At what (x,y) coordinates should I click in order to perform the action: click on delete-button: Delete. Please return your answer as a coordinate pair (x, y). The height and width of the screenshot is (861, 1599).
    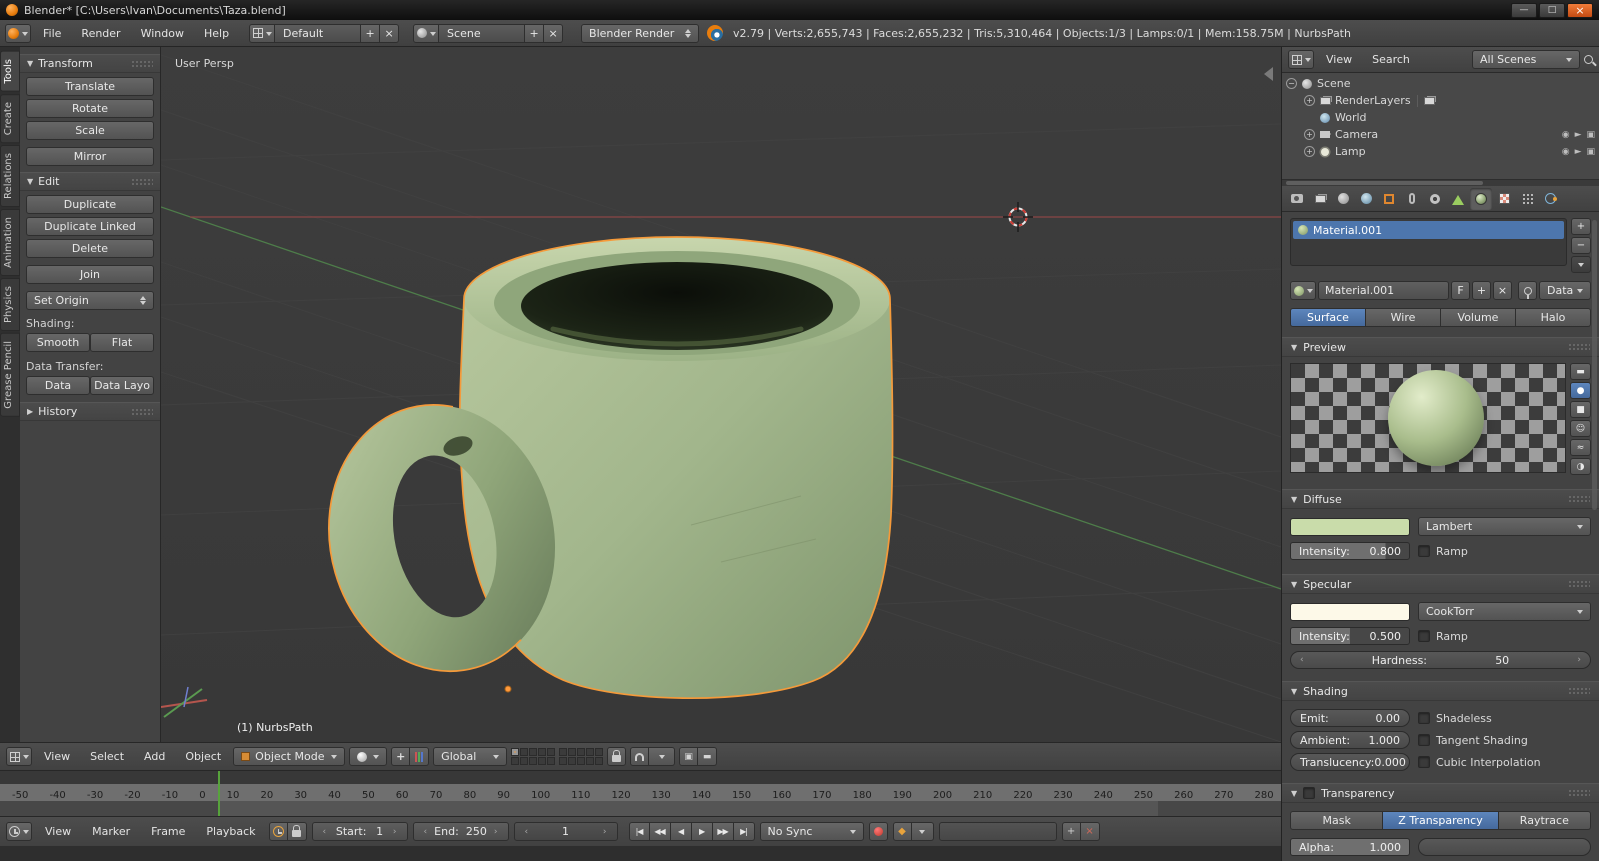
    Looking at the image, I should click on (90, 248).